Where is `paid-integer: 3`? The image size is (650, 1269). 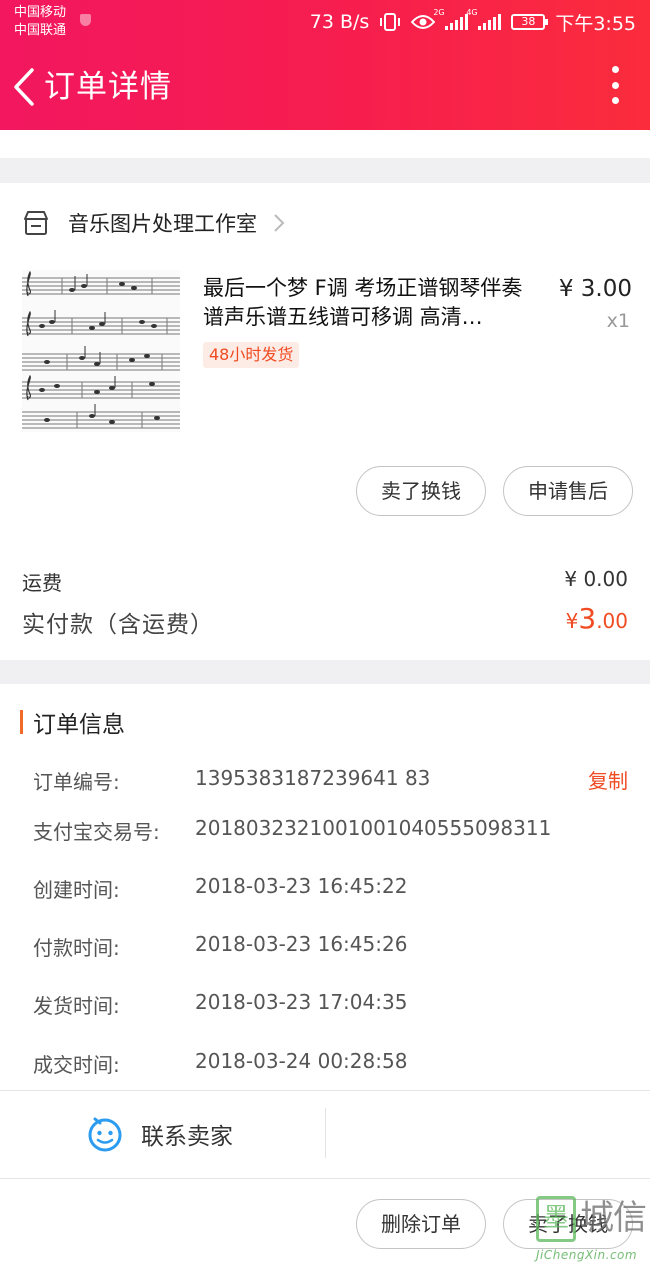
paid-integer: 3 is located at coordinates (587, 618).